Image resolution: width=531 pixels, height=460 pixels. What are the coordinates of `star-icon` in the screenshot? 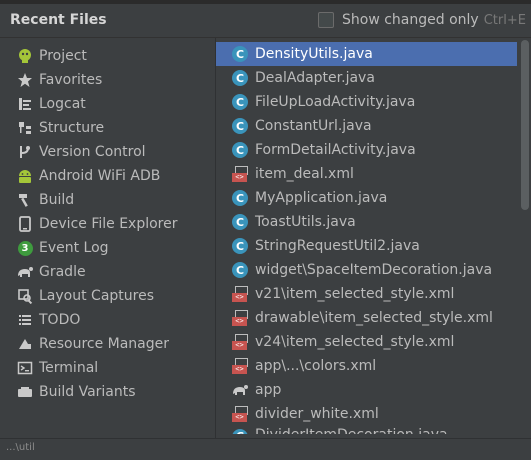 It's located at (25, 80).